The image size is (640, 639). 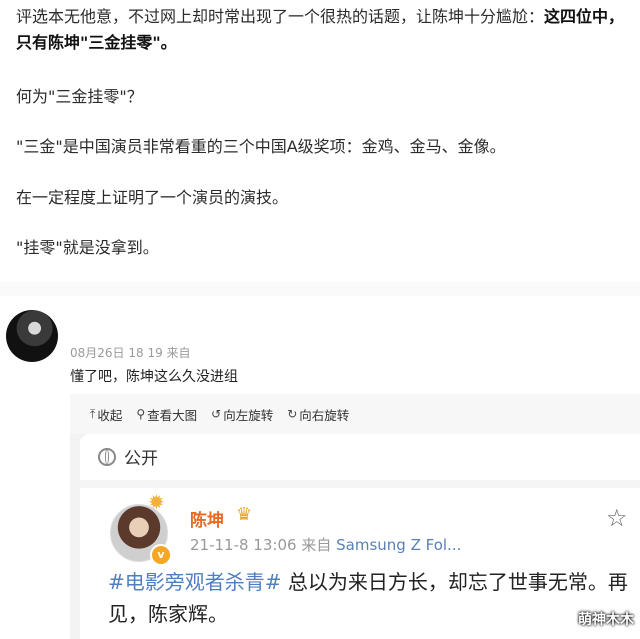 What do you see at coordinates (156, 502) in the screenshot?
I see `sun-icon: ✹` at bounding box center [156, 502].